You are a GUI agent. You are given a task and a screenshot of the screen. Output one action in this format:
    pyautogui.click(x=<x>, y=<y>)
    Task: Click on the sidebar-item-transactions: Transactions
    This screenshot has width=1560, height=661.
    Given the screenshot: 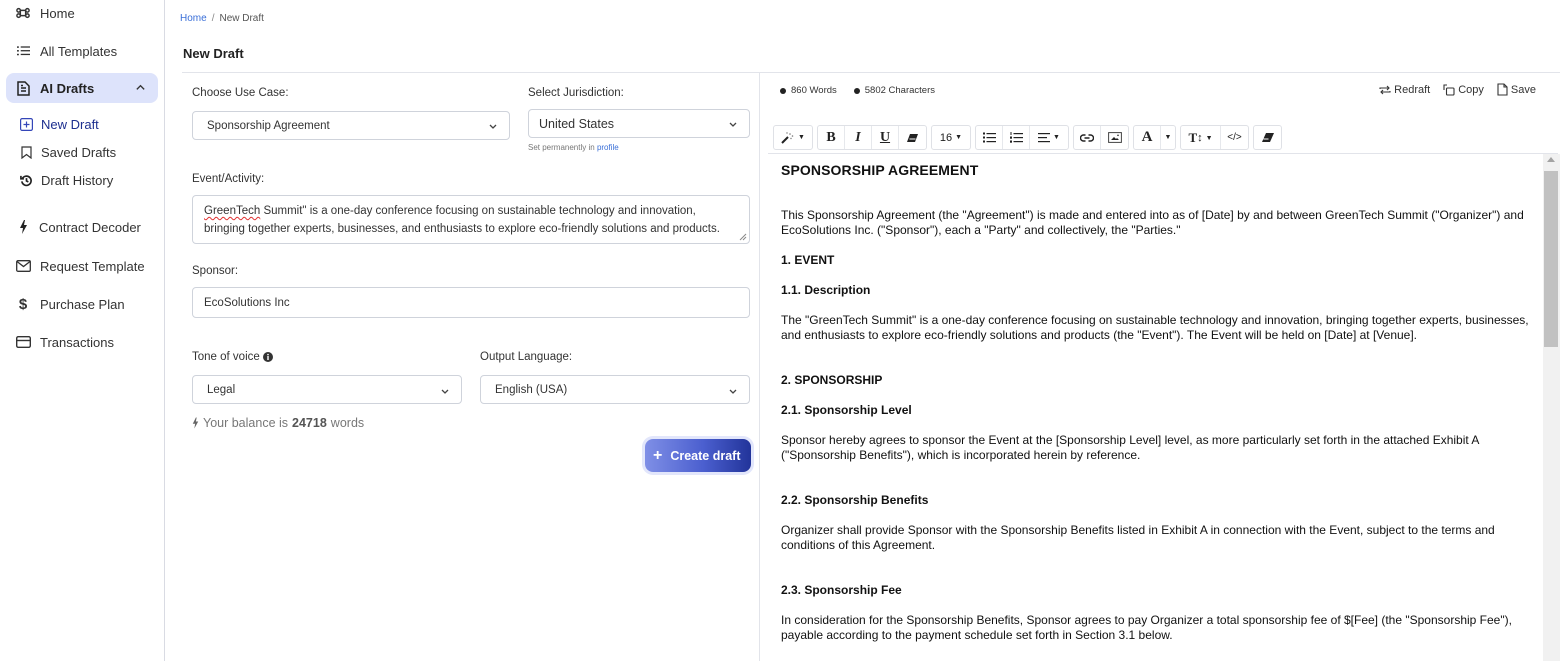 What is the action you would take?
    pyautogui.click(x=57, y=342)
    